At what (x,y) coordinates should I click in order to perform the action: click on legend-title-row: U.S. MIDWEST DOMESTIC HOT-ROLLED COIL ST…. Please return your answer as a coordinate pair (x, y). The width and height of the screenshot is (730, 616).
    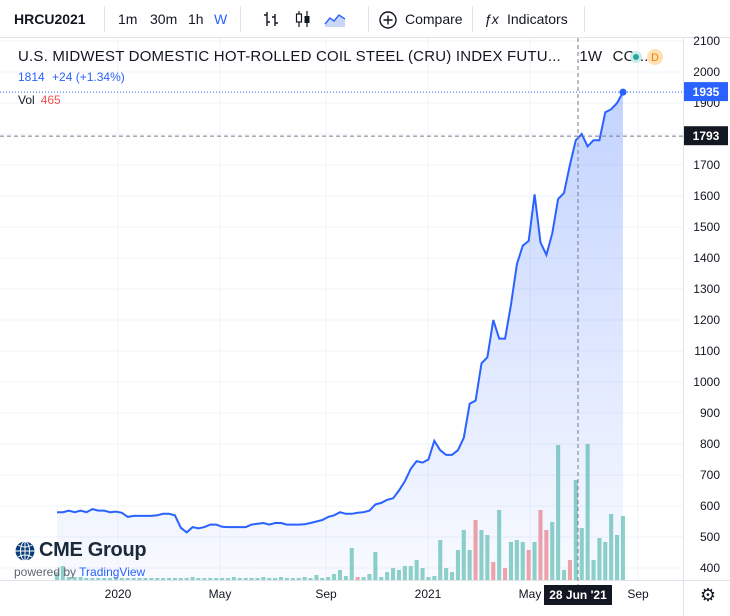
    Looking at the image, I should click on (333, 56).